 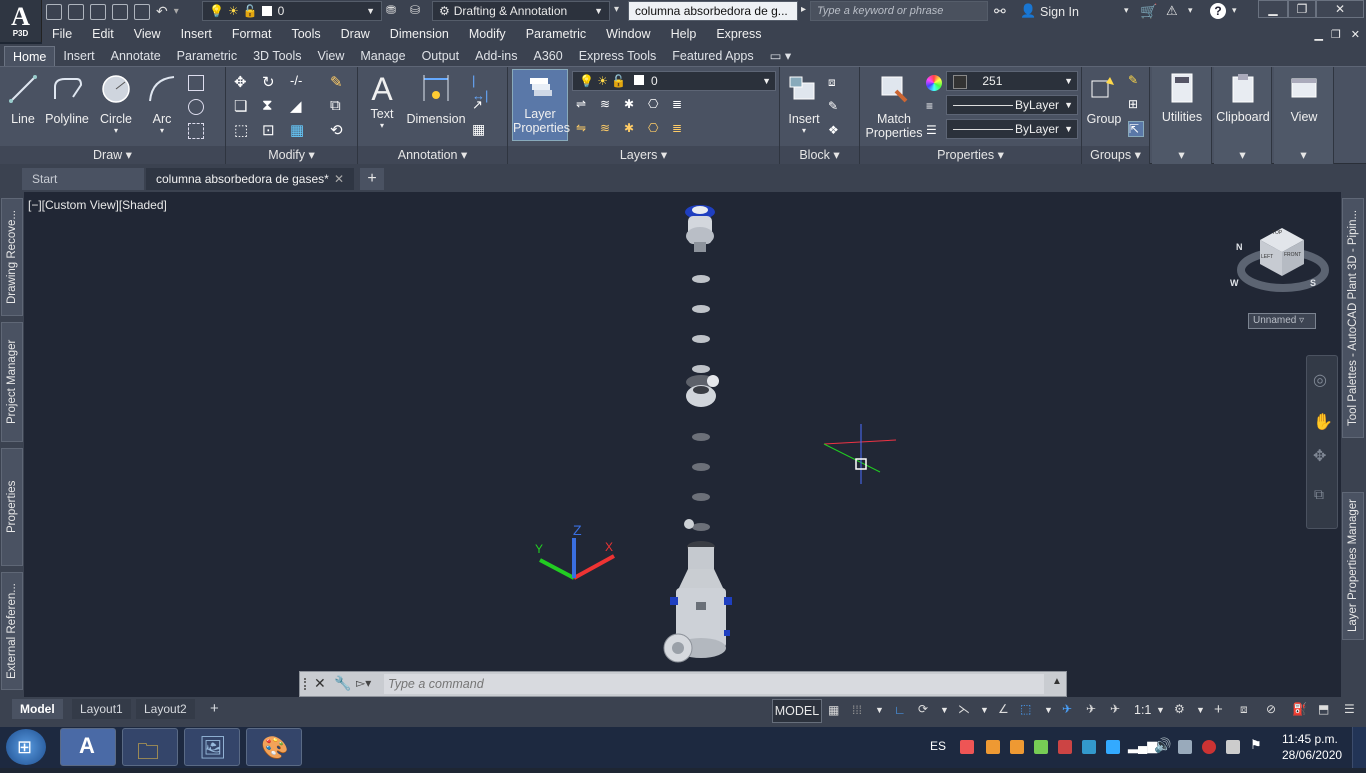 I want to click on match-properties-button: Match Properties, so click(x=894, y=106).